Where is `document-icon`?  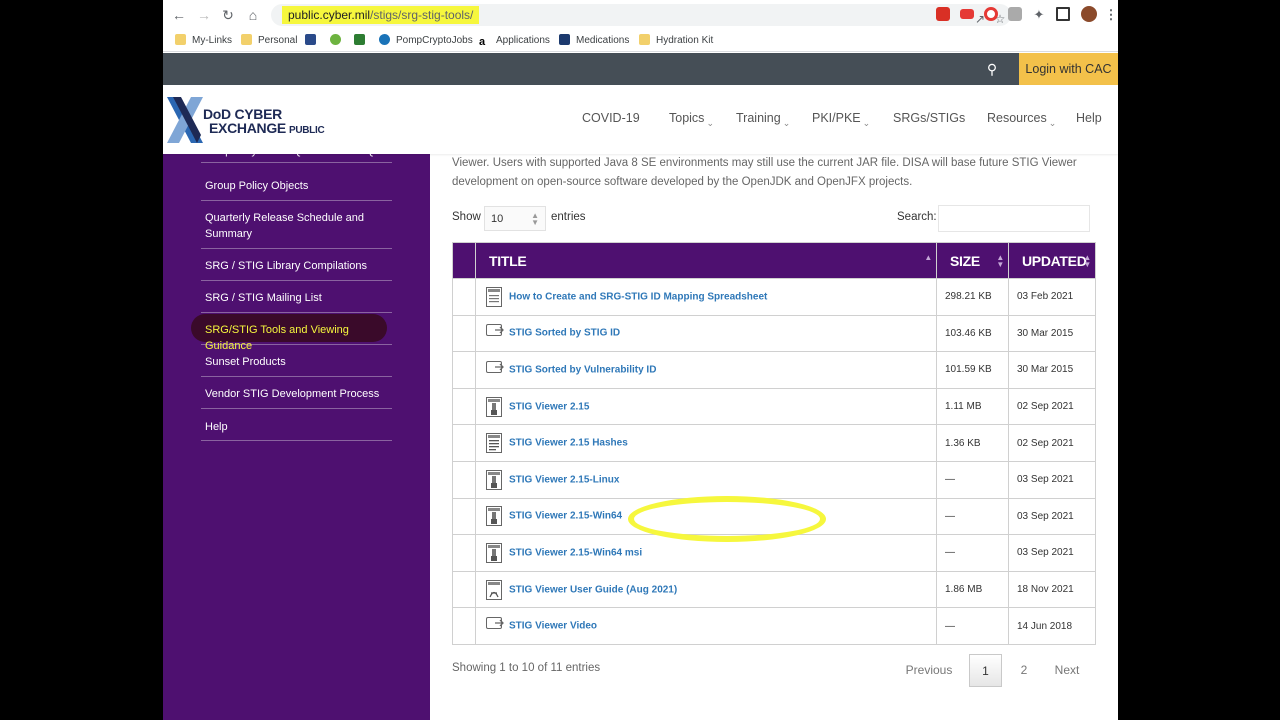 document-icon is located at coordinates (494, 296).